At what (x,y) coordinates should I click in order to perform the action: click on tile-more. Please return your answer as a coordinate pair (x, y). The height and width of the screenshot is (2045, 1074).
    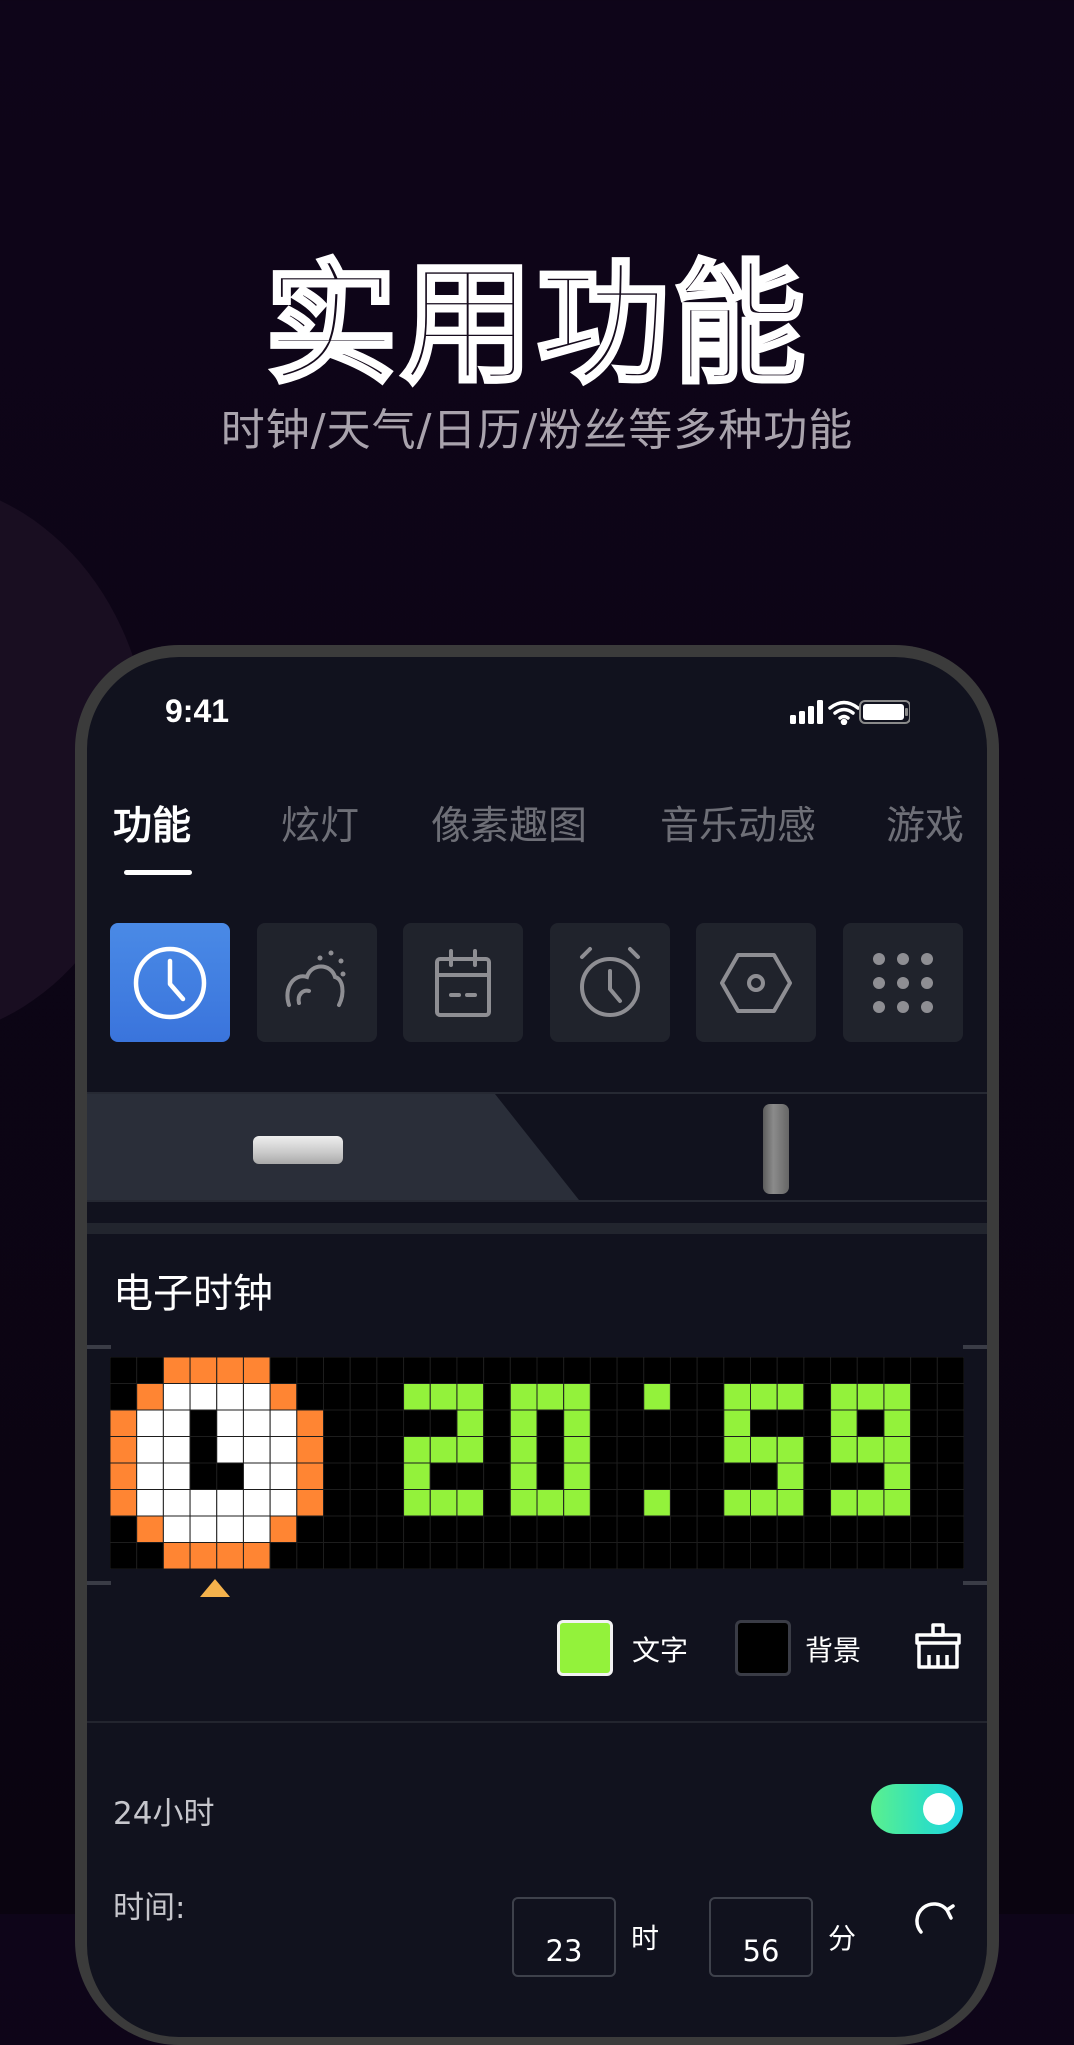
    Looking at the image, I should click on (903, 982).